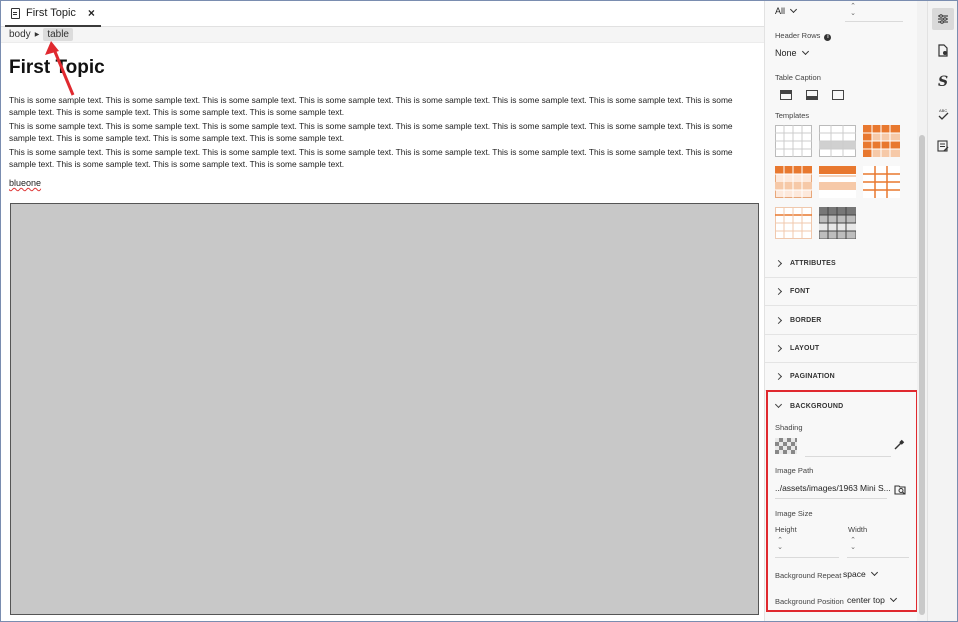 Image resolution: width=958 pixels, height=622 pixels. I want to click on background-highlight-box, so click(842, 501).